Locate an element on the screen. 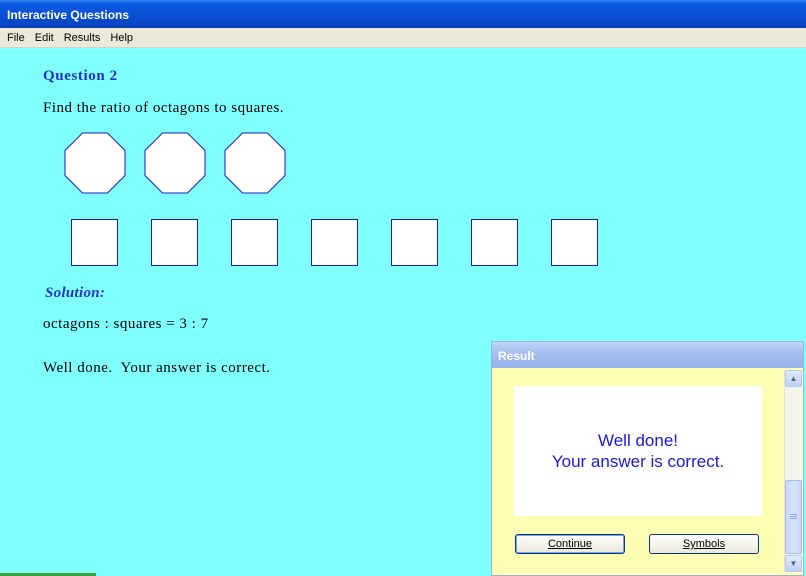 The height and width of the screenshot is (576, 806). menu-bar: File Edit Results Help is located at coordinates (403, 38).